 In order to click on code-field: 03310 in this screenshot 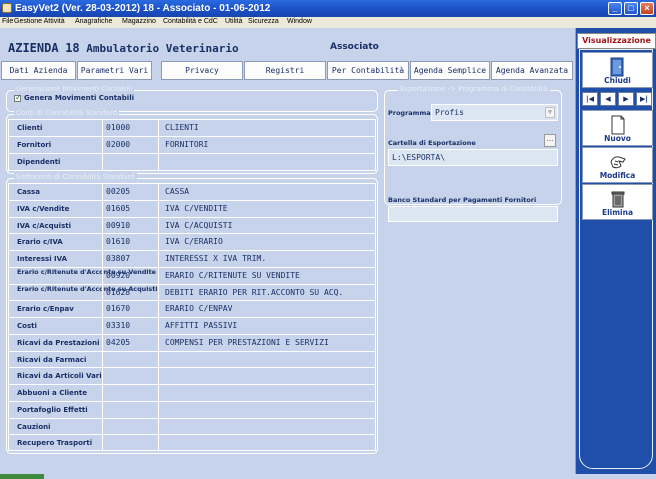, I will do `click(130, 326)`.